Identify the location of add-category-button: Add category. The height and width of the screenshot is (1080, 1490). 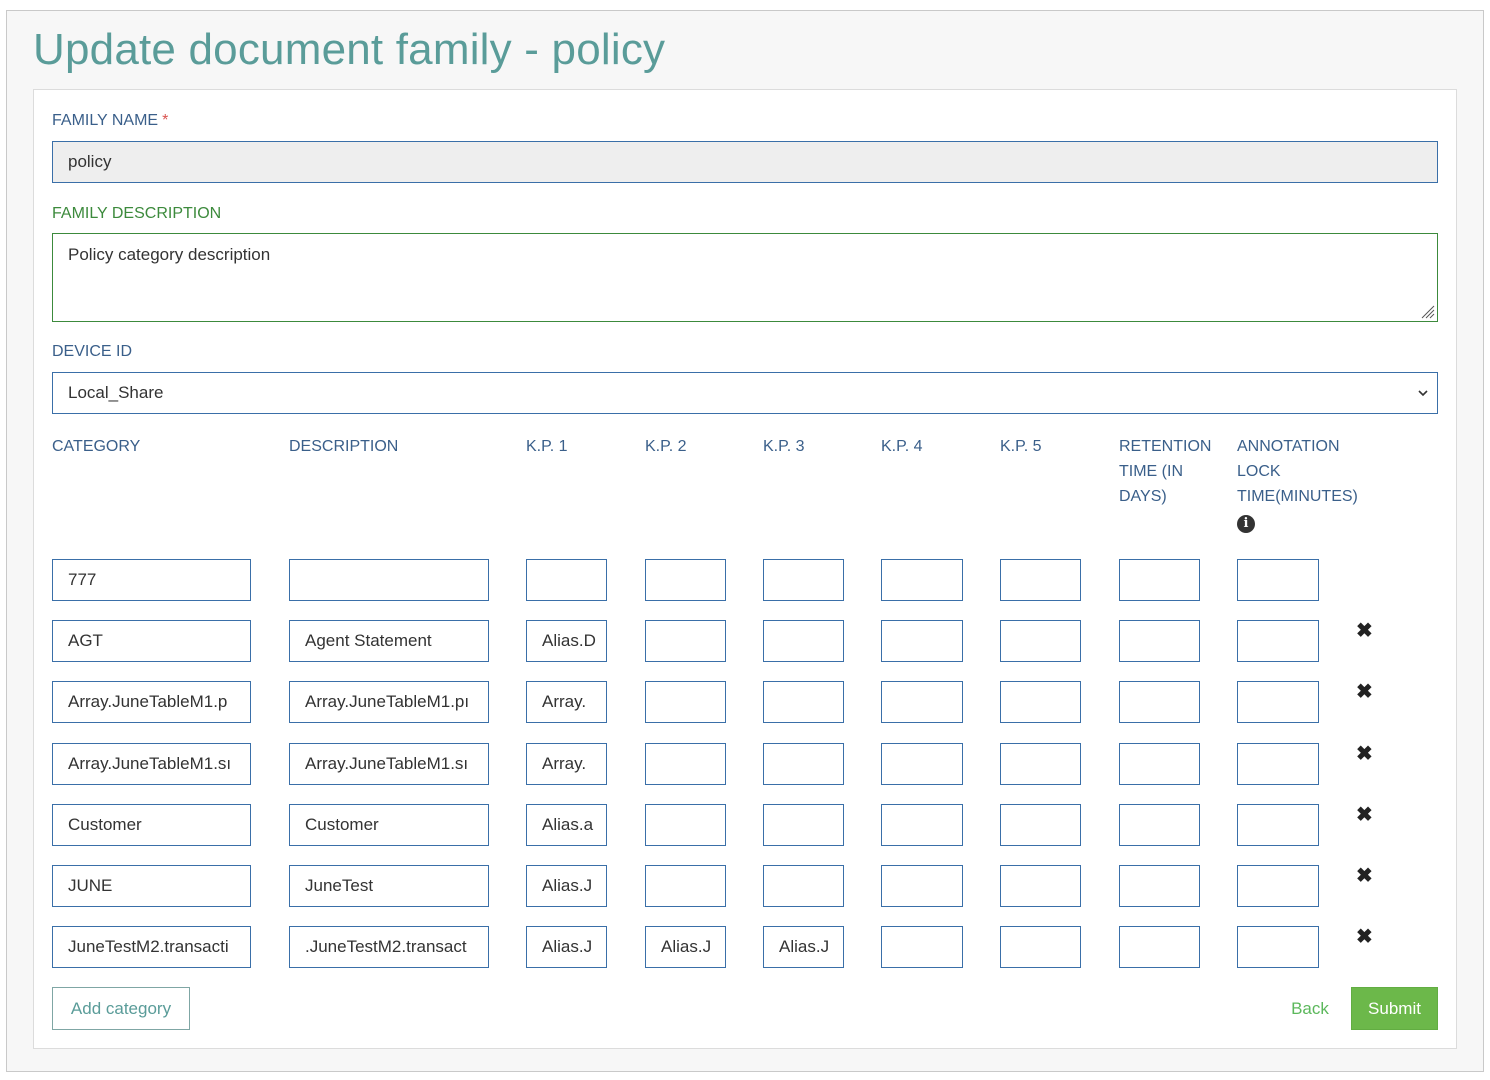
(121, 1008).